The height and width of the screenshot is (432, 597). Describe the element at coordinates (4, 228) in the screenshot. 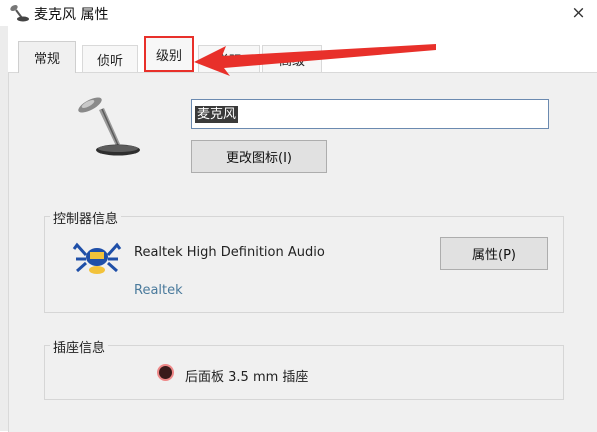

I see `window-left-edge` at that location.